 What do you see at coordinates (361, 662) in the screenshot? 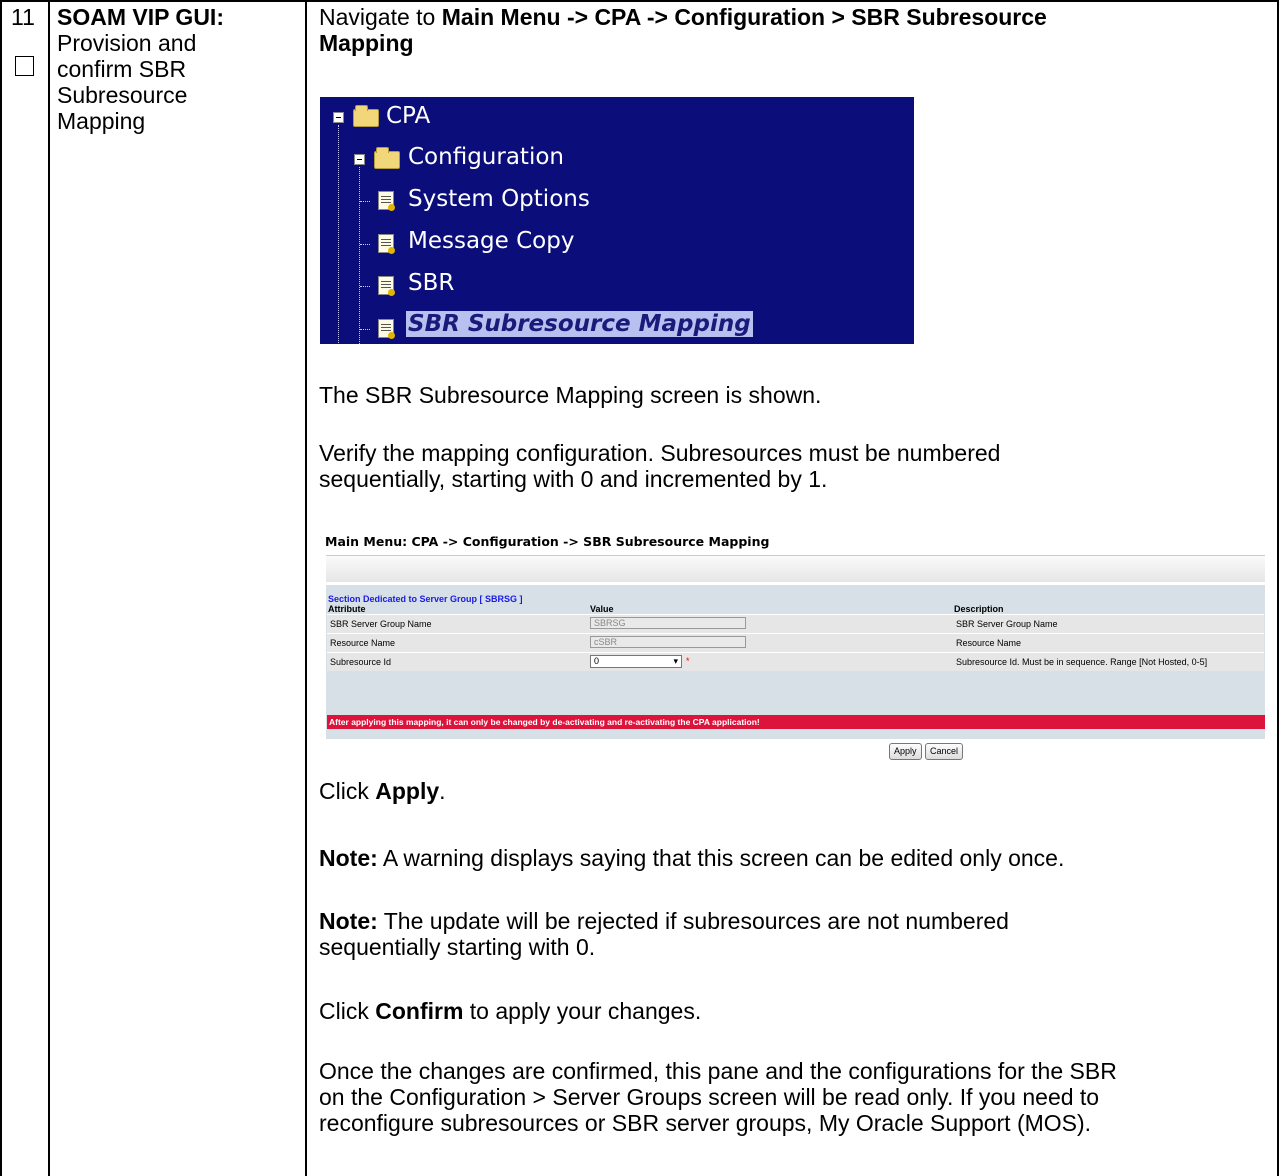
I see `attribute-label: Subresource Id` at bounding box center [361, 662].